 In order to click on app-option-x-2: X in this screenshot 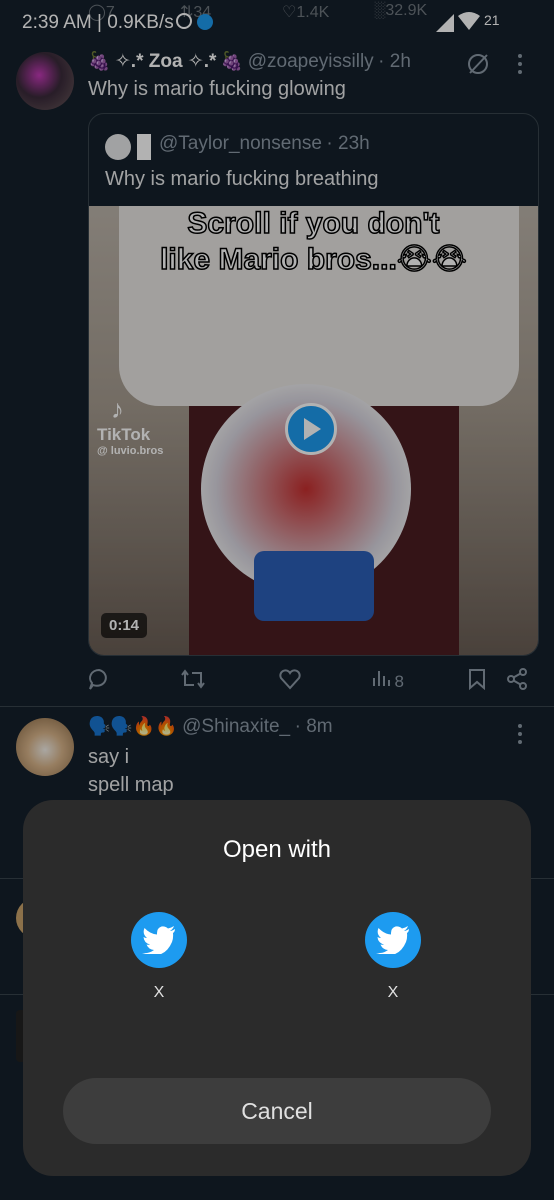, I will do `click(393, 957)`.